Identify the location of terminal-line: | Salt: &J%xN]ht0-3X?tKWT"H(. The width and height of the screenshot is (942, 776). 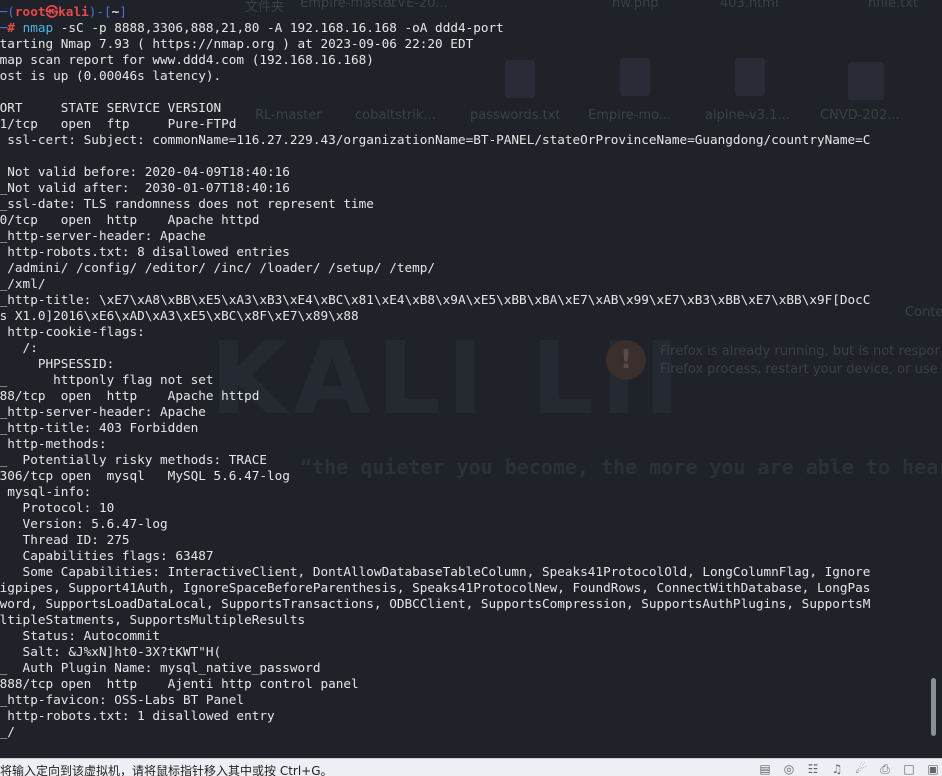
(111, 651).